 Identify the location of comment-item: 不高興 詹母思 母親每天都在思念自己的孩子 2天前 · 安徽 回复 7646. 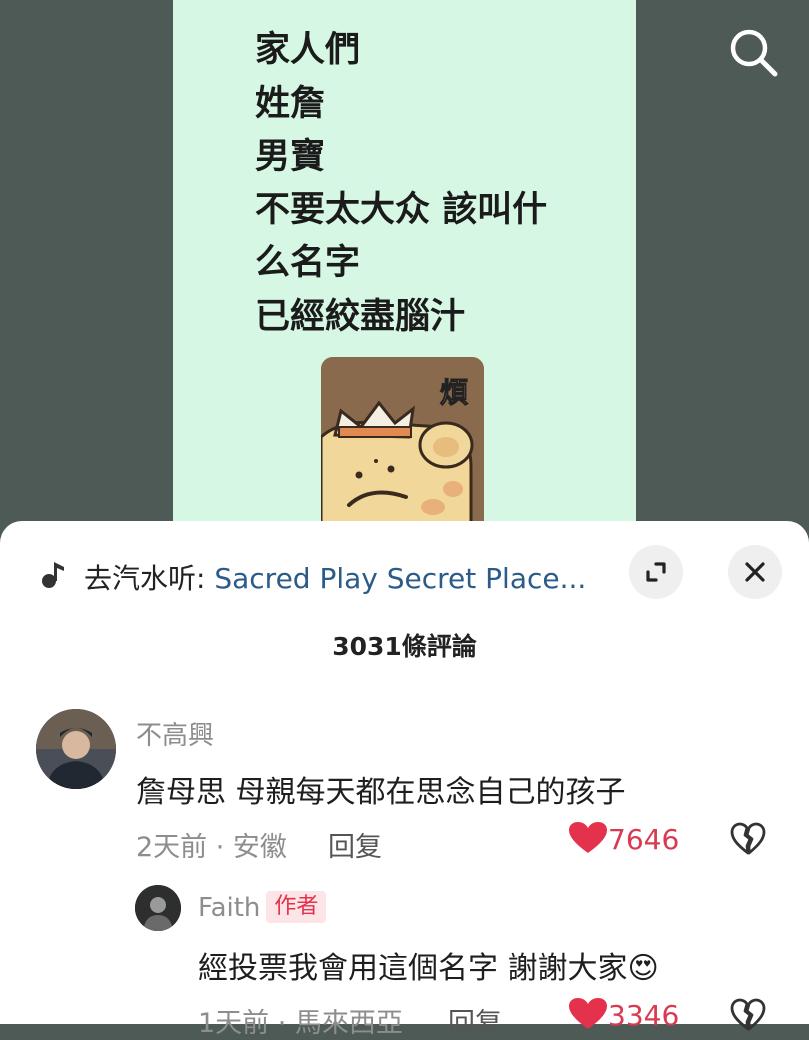
(404, 786).